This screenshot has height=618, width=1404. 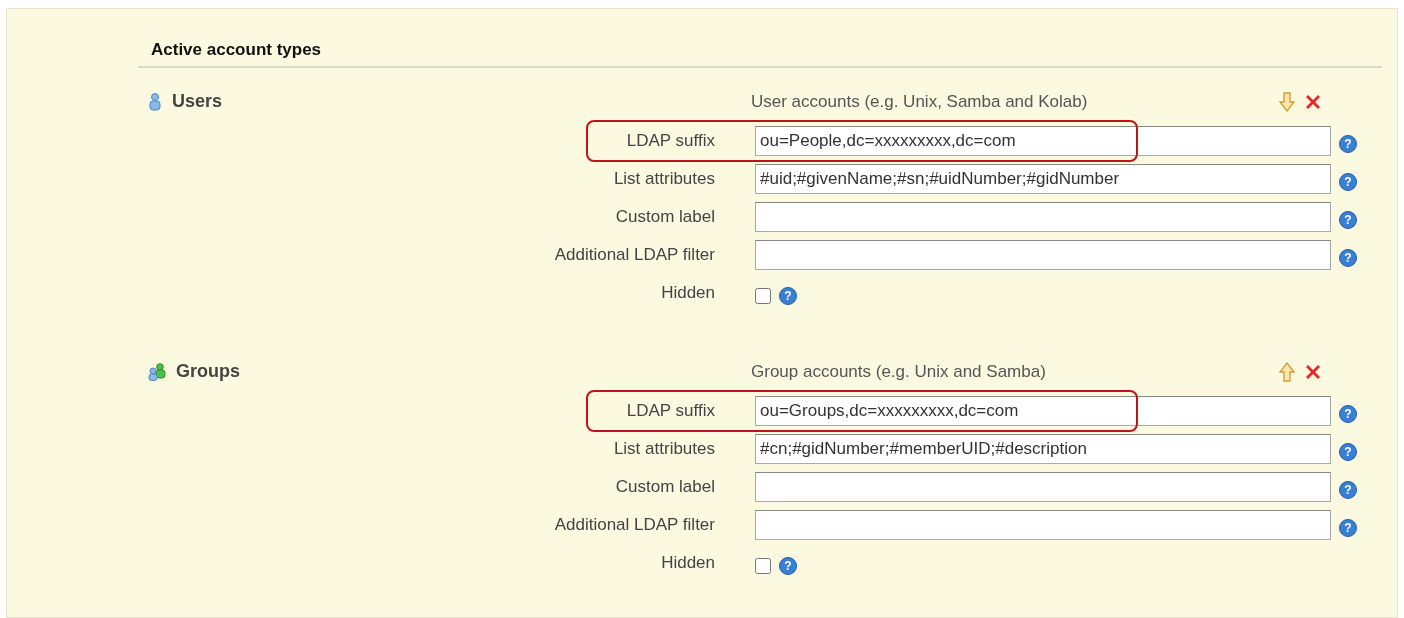 I want to click on input-field: ou=Groups,dc=xxxxxxxxx,dc=com, so click(x=1043, y=410).